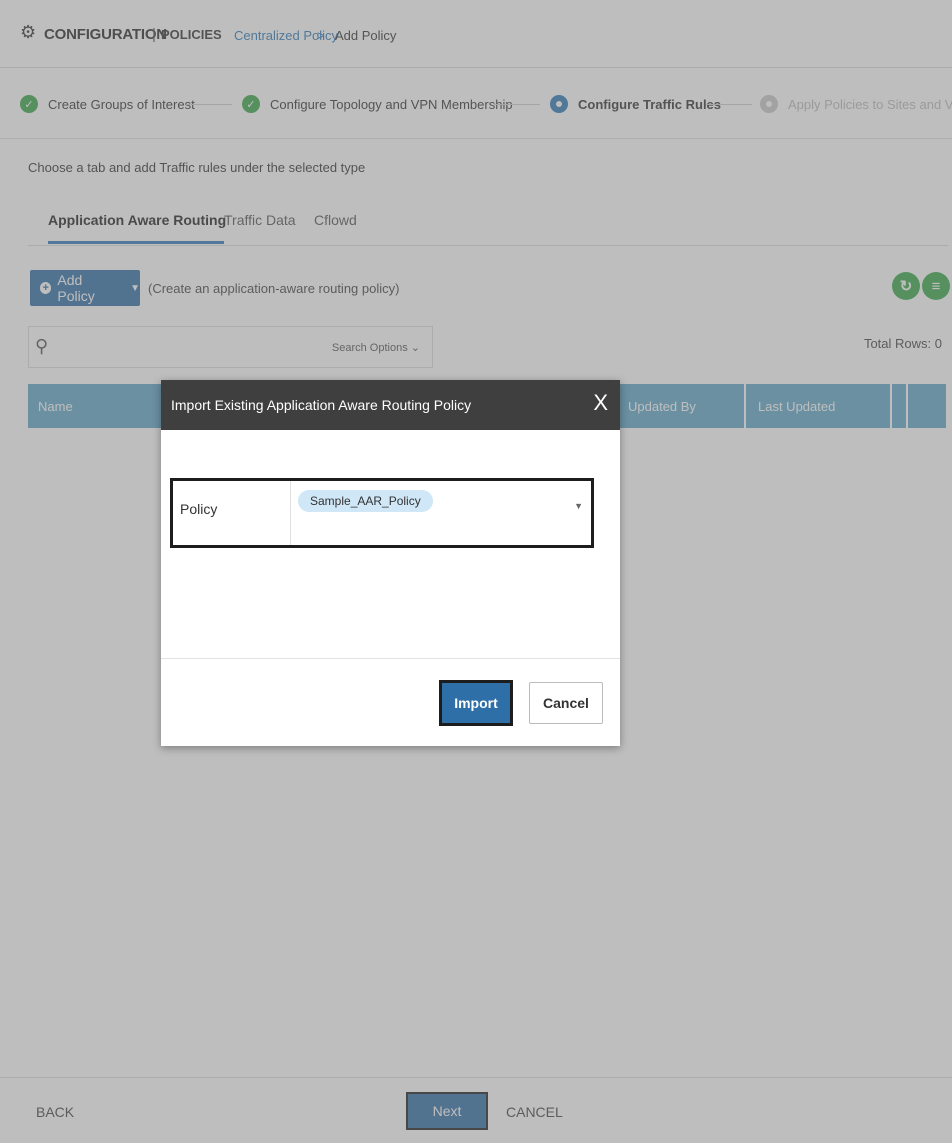  What do you see at coordinates (199, 509) in the screenshot?
I see `policy-field-label: Policy` at bounding box center [199, 509].